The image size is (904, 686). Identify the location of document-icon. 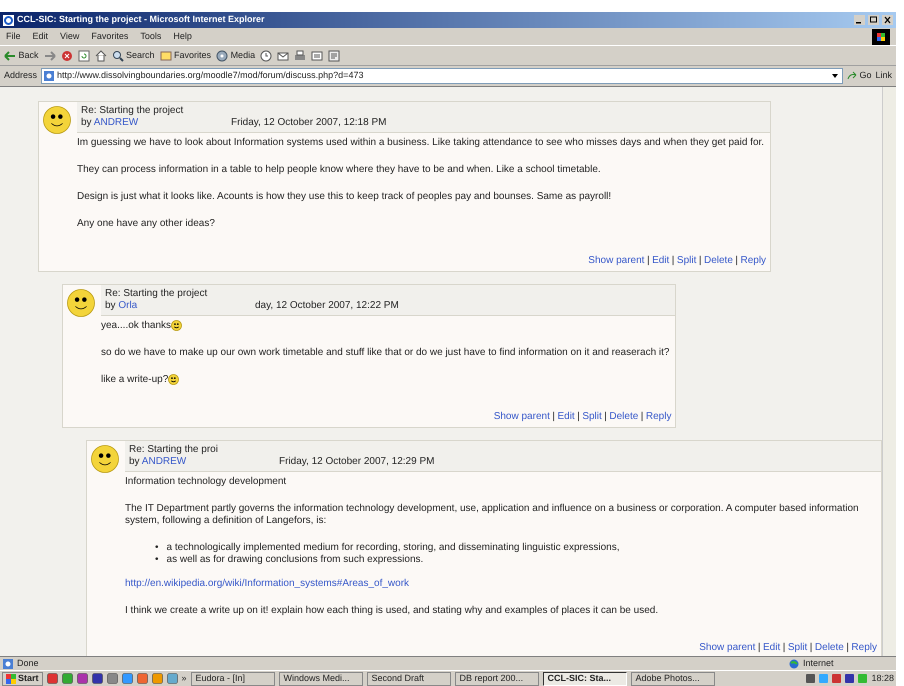
(317, 56).